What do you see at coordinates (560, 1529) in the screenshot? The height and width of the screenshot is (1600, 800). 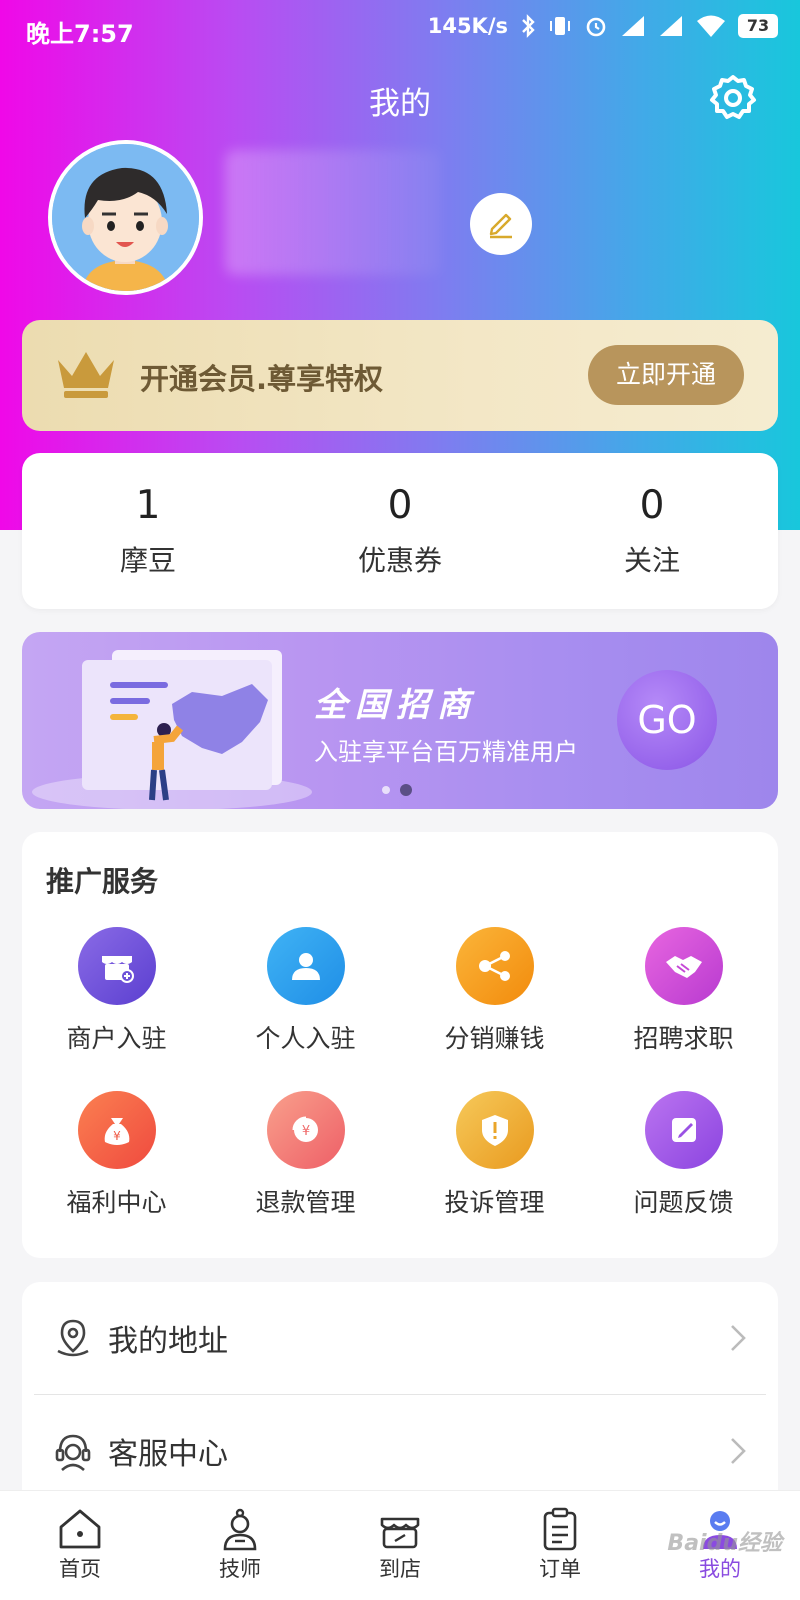 I see `order-icon` at bounding box center [560, 1529].